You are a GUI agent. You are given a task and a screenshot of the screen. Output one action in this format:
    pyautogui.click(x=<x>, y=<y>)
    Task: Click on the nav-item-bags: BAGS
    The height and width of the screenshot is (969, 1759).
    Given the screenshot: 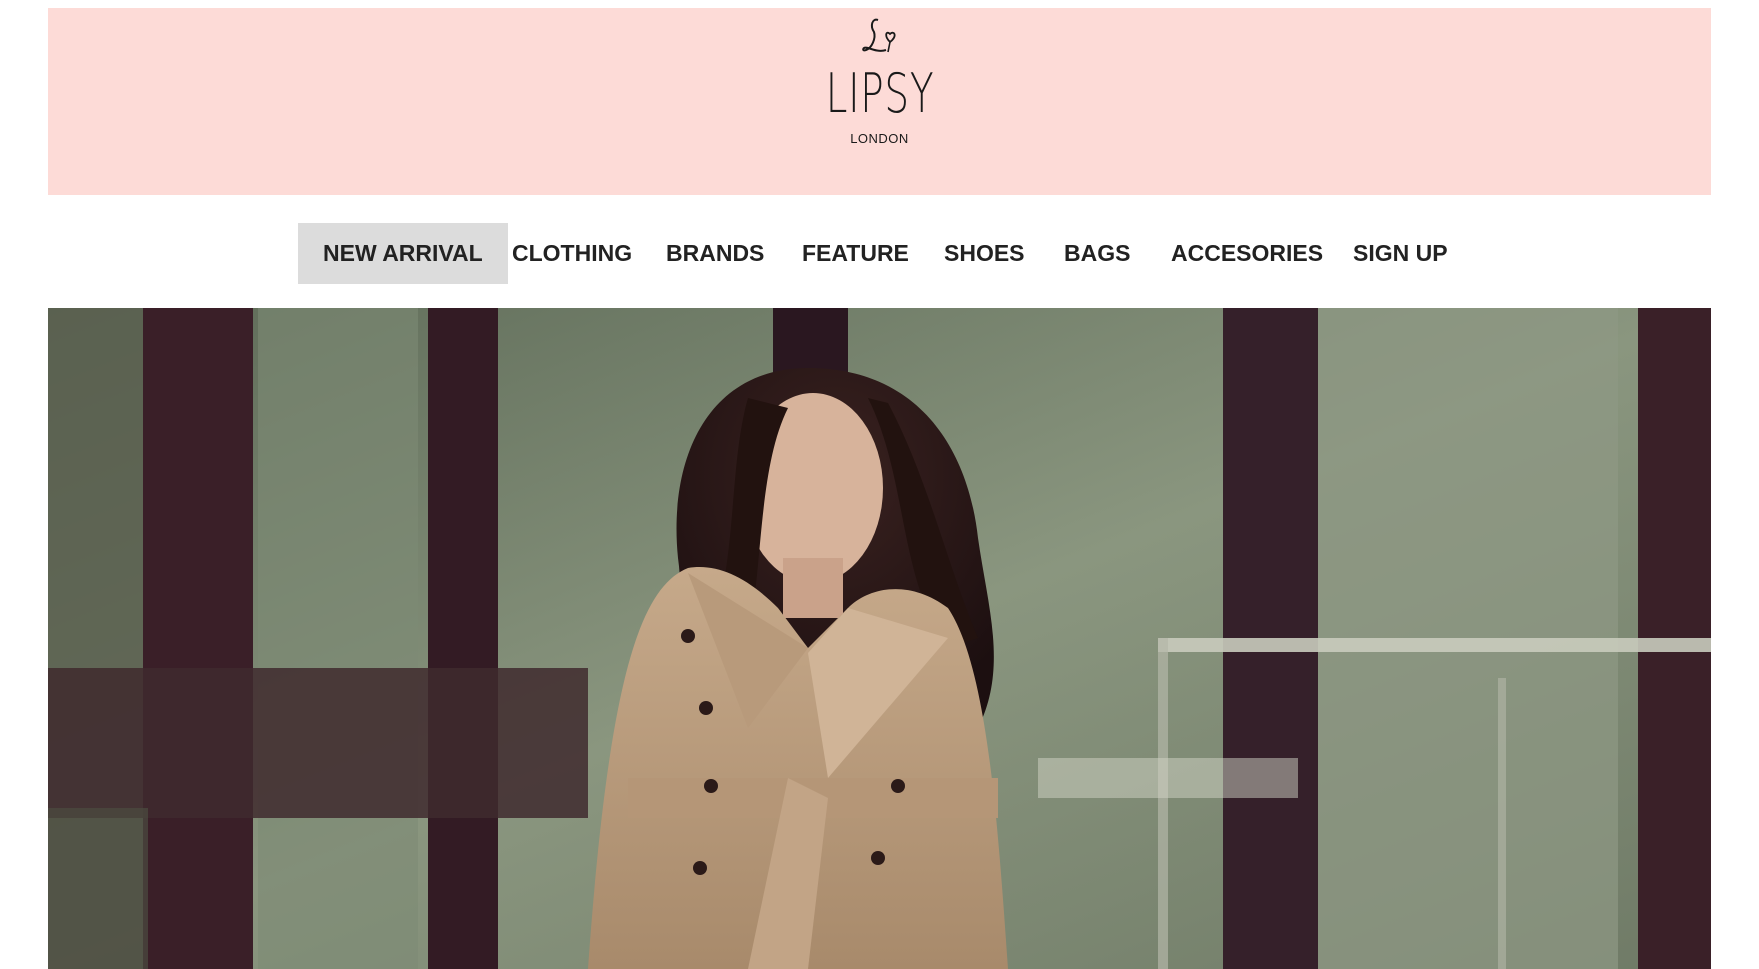 What is the action you would take?
    pyautogui.click(x=1097, y=253)
    